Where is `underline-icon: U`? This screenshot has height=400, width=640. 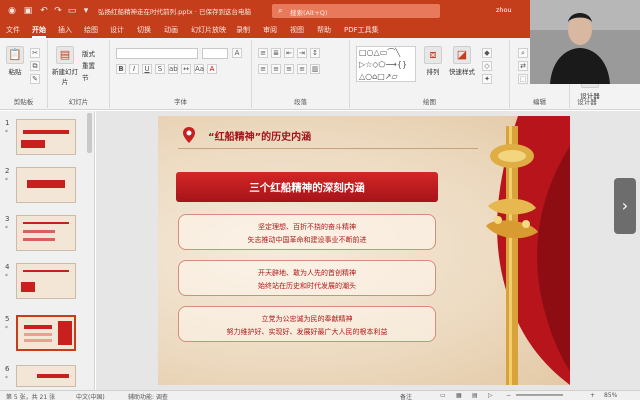 underline-icon: U is located at coordinates (147, 69).